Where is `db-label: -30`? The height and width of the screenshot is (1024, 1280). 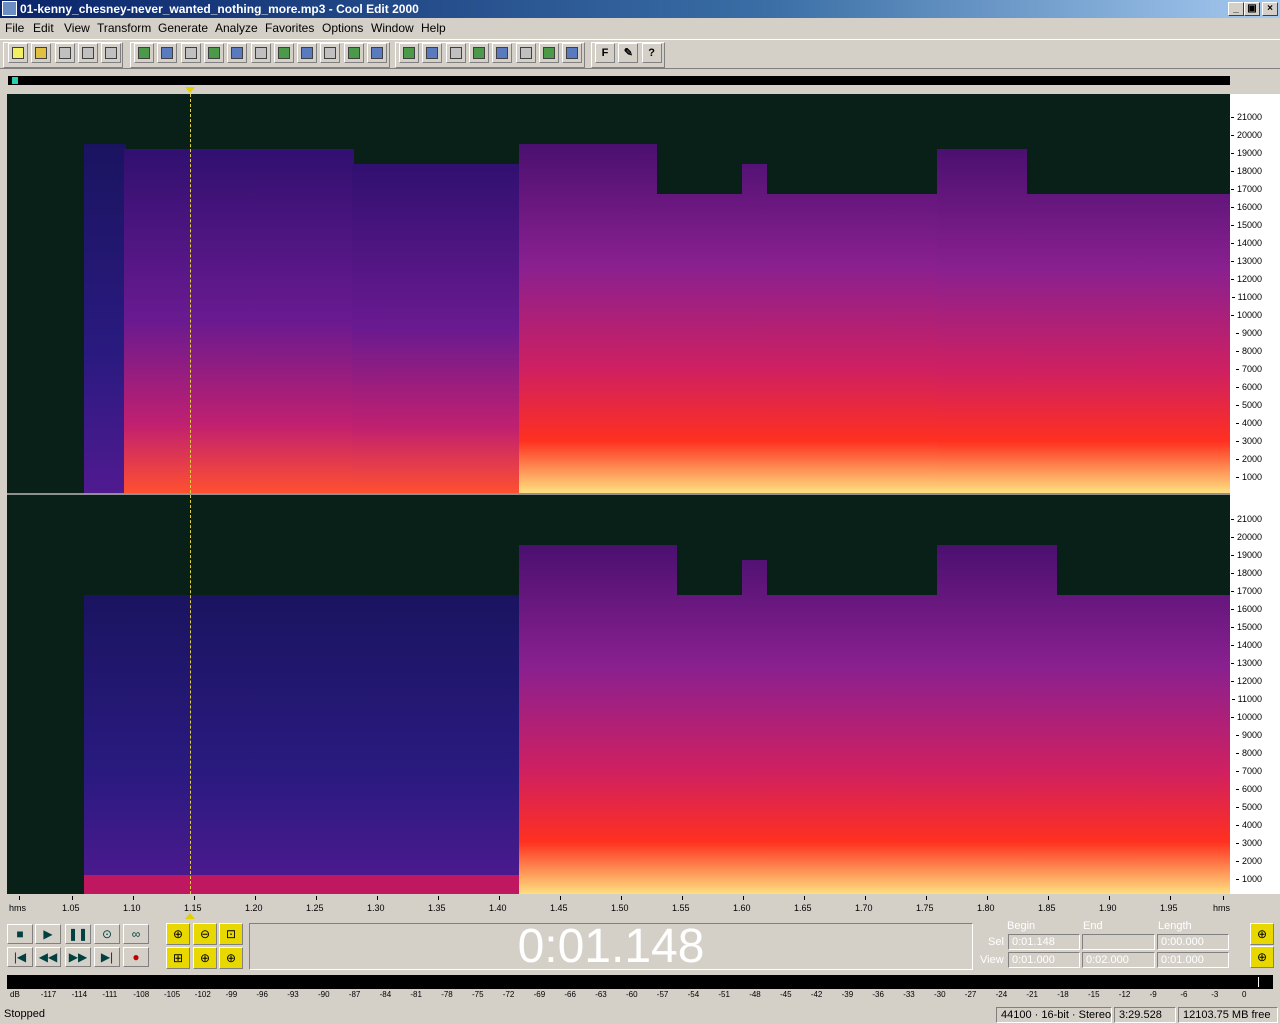
db-label: -30 is located at coordinates (940, 994).